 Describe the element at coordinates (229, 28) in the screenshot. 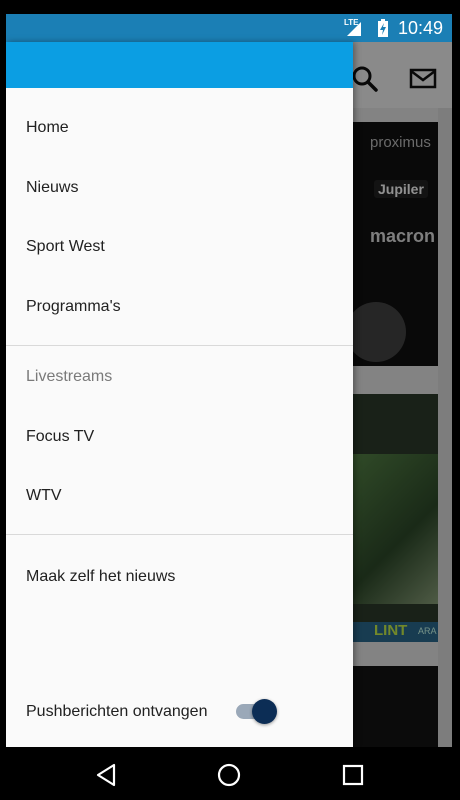

I see `status-bar: LTE 10:49` at that location.